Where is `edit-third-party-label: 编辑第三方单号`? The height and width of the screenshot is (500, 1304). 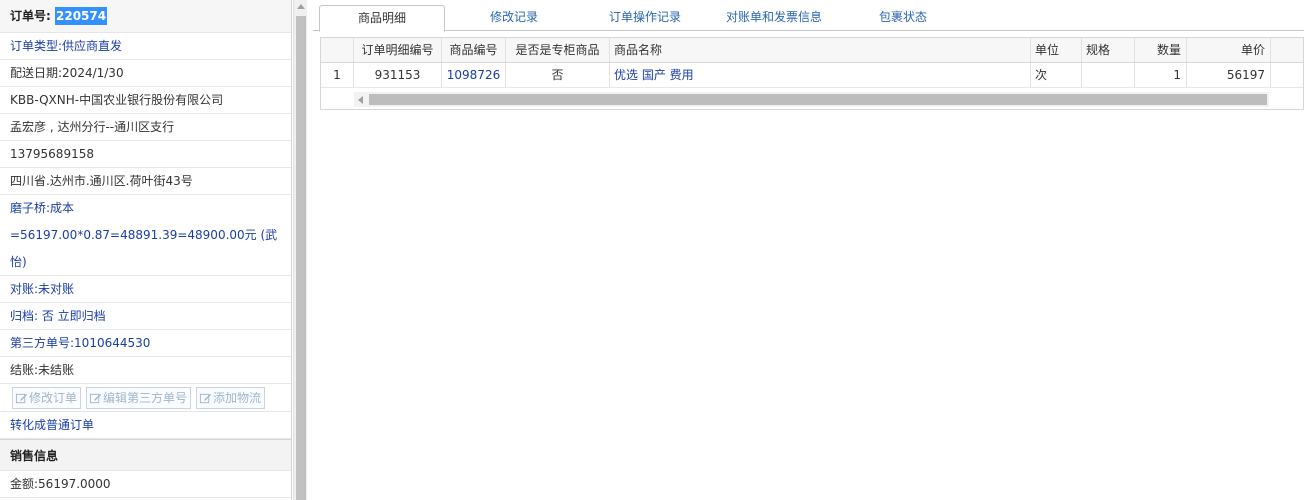 edit-third-party-label: 编辑第三方单号 is located at coordinates (145, 398).